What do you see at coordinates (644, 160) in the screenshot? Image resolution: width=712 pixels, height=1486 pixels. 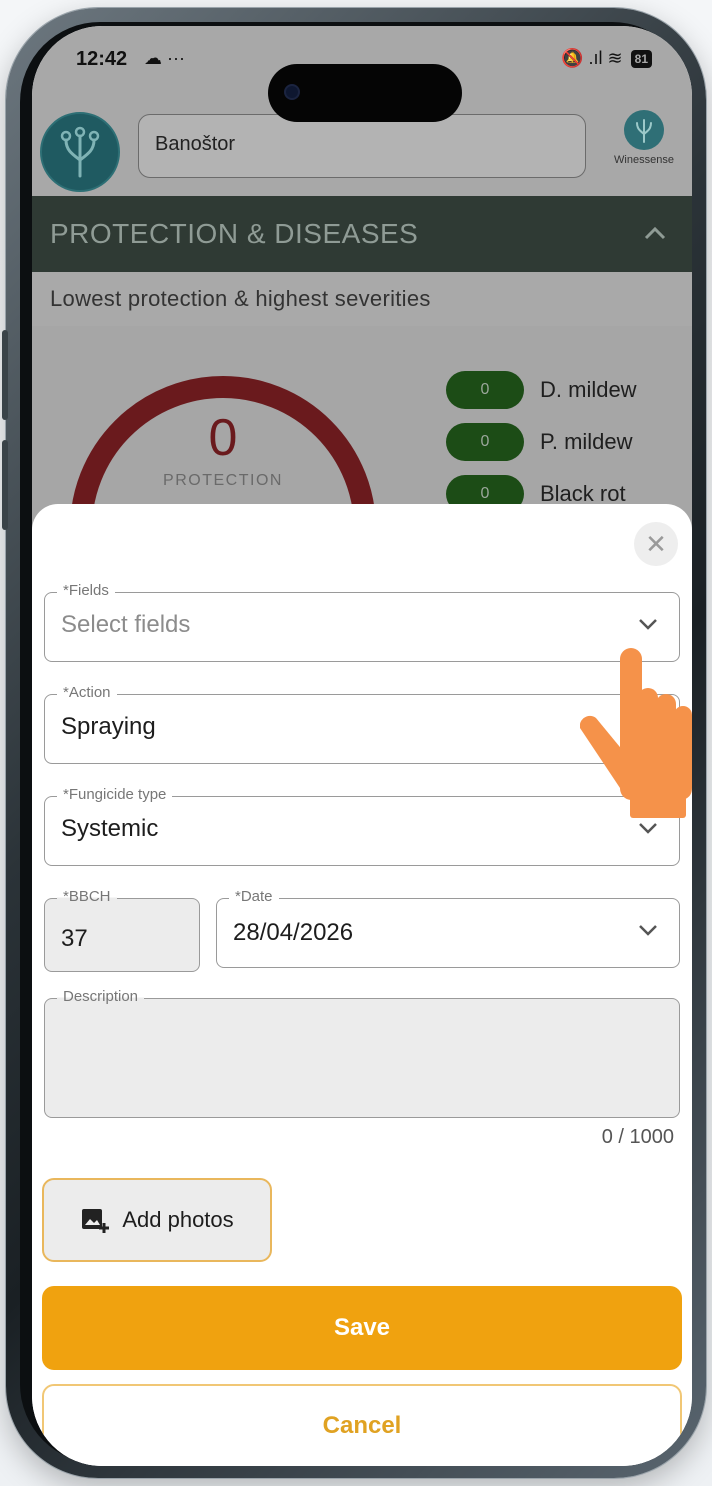 I see `brand-name: Winessense` at bounding box center [644, 160].